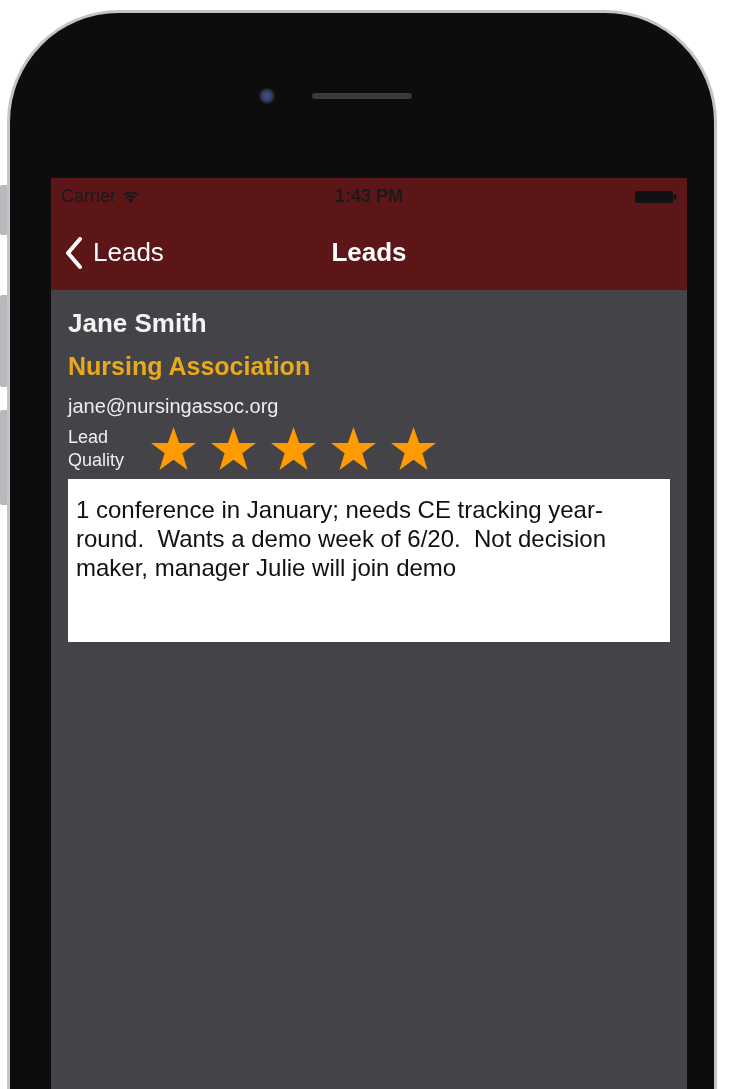 The width and height of the screenshot is (731, 1089). I want to click on contact-name: Jane Smith, so click(137, 323).